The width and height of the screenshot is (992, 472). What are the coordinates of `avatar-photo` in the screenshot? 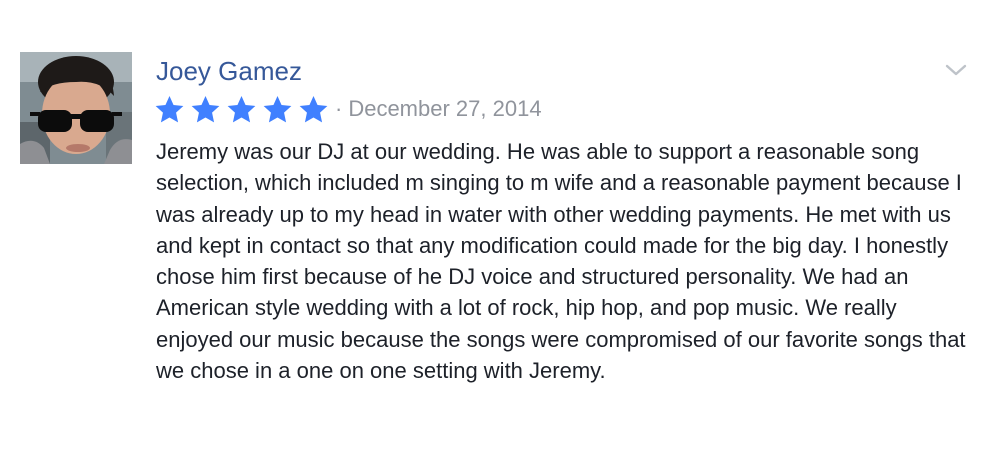 It's located at (76, 108).